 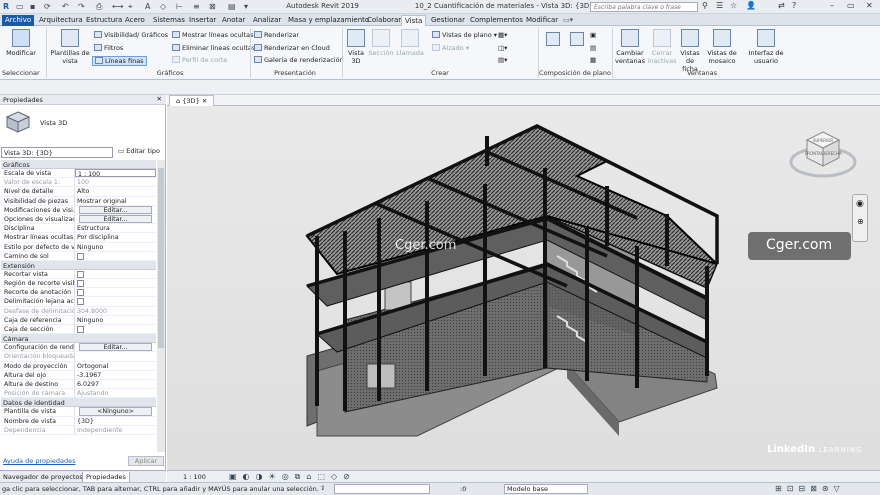 I want to click on property-value: 6.0297, so click(x=115, y=384).